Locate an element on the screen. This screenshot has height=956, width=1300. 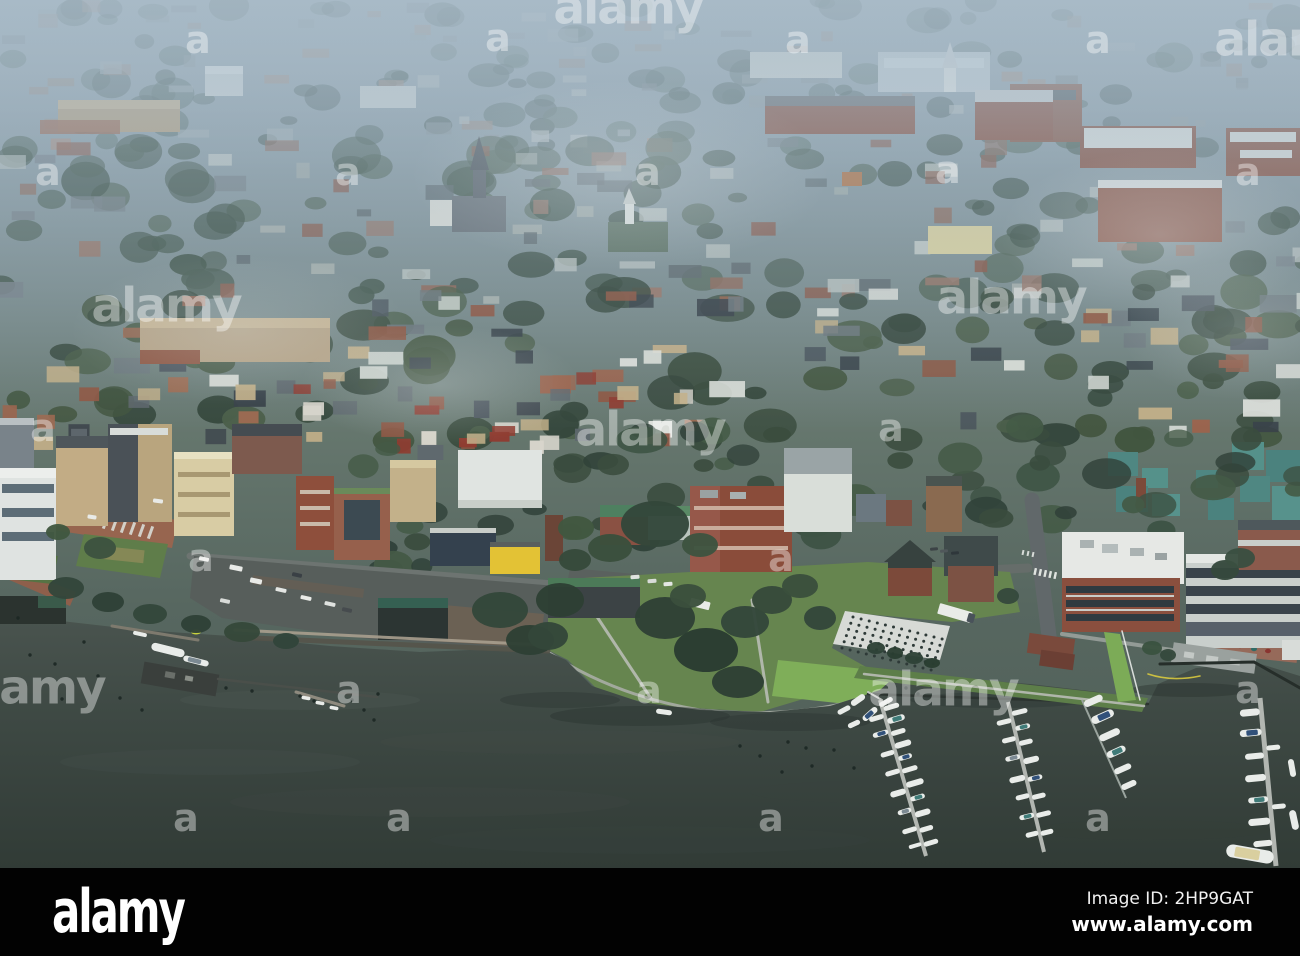
alamy-website-url: www.alamy.com is located at coordinates (1162, 924).